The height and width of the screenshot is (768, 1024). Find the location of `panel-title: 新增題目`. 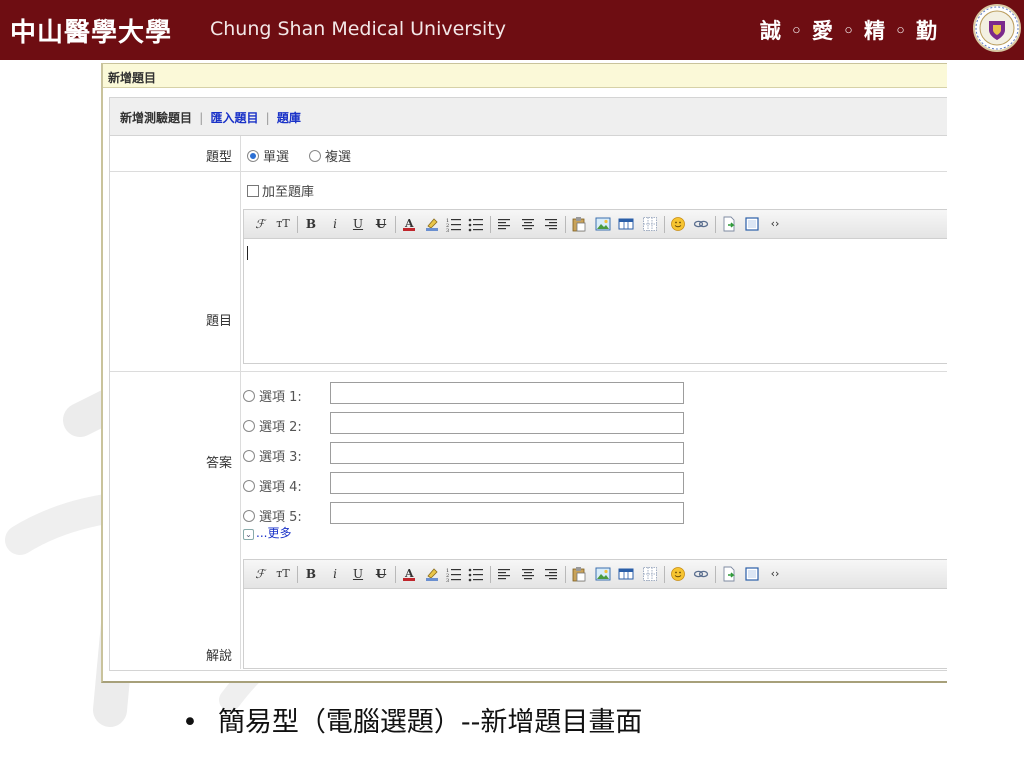

panel-title: 新增題目 is located at coordinates (525, 76).